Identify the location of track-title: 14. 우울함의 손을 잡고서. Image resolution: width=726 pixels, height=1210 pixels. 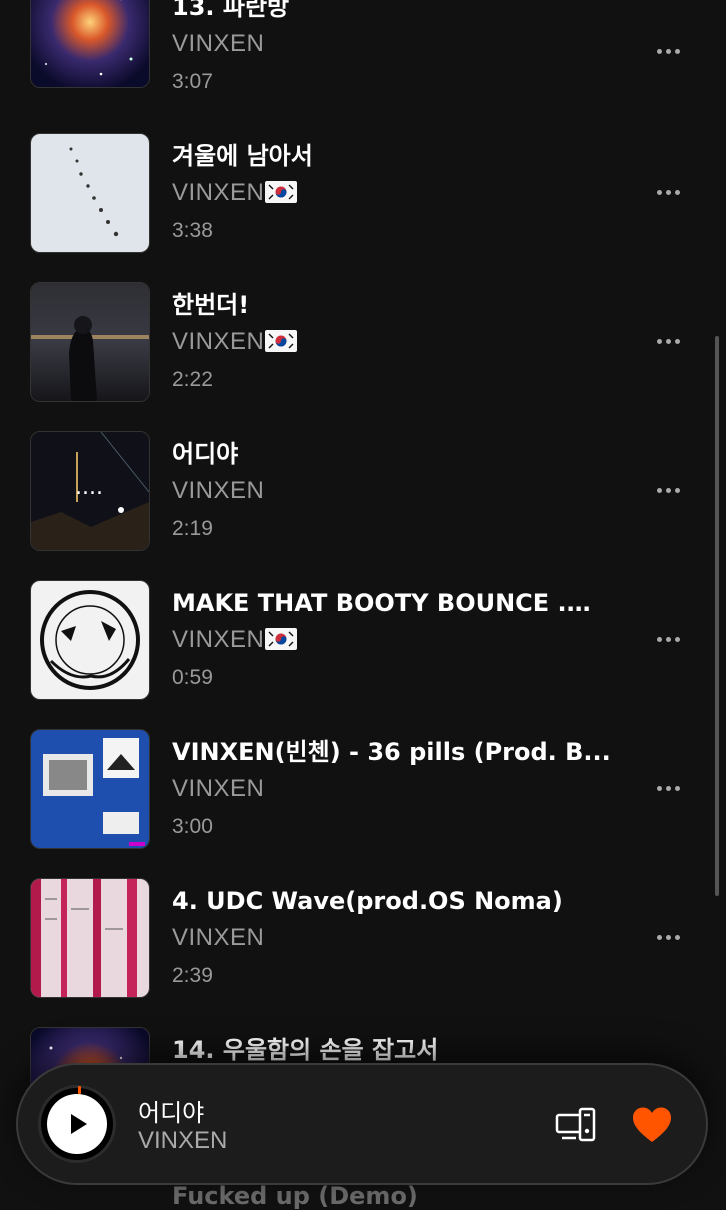
(392, 1050).